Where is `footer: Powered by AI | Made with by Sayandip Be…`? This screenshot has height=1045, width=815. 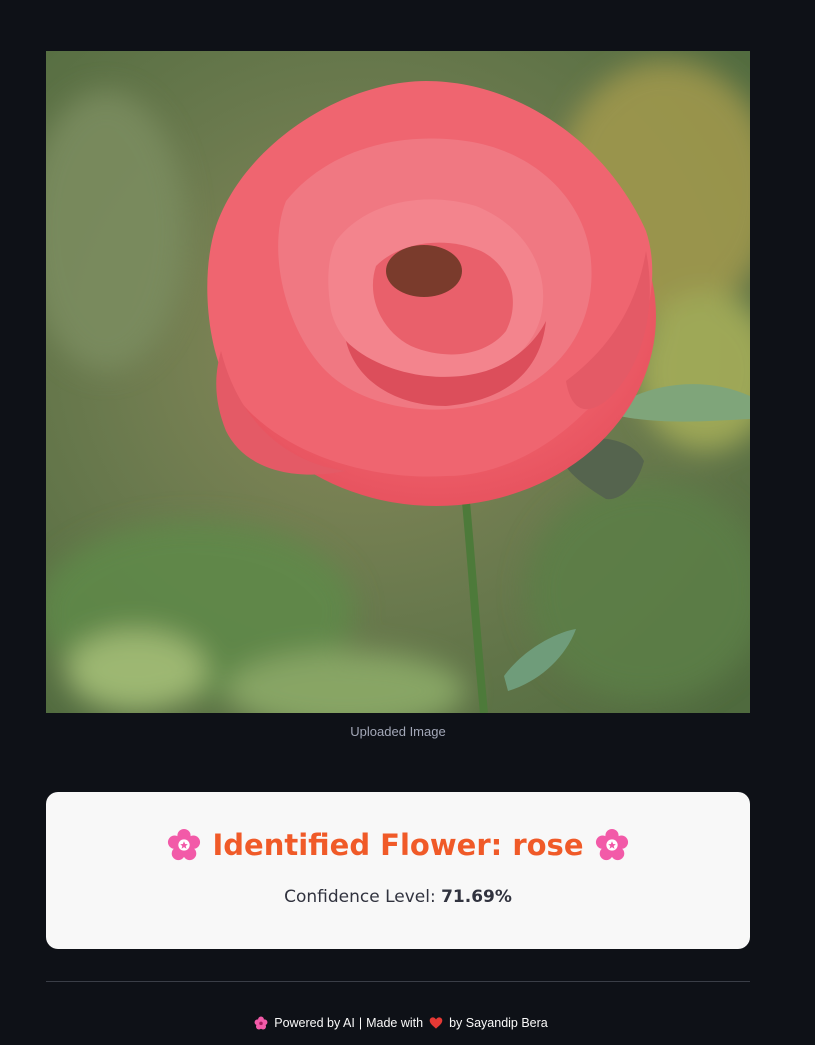
footer: Powered by AI | Made with by Sayandip Be… is located at coordinates (398, 1023).